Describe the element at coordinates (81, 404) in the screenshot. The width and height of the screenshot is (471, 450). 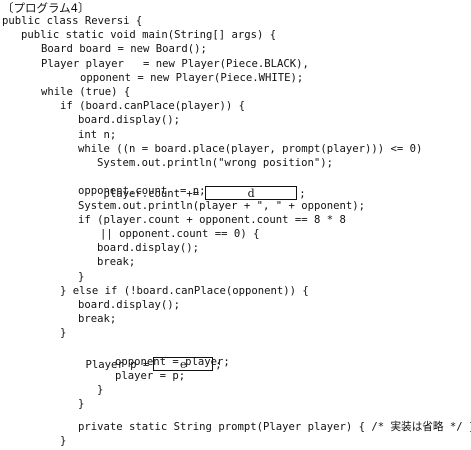
I see `code-line-close-4: }` at that location.